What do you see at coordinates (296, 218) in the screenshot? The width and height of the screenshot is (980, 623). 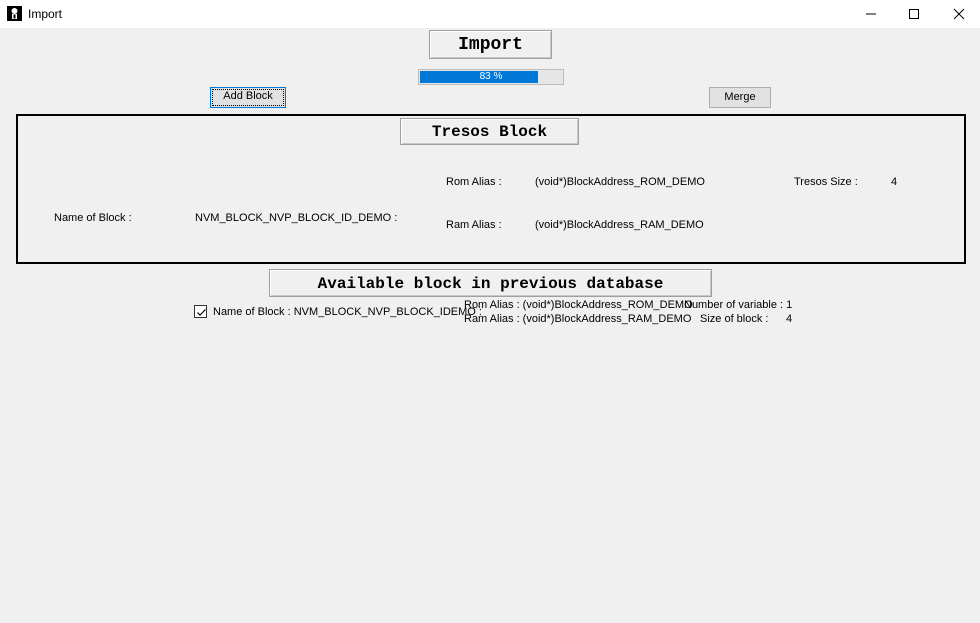 I see `block-name-value: NVM_BLOCK_NVP_BLOCK_ID_DEMO :` at bounding box center [296, 218].